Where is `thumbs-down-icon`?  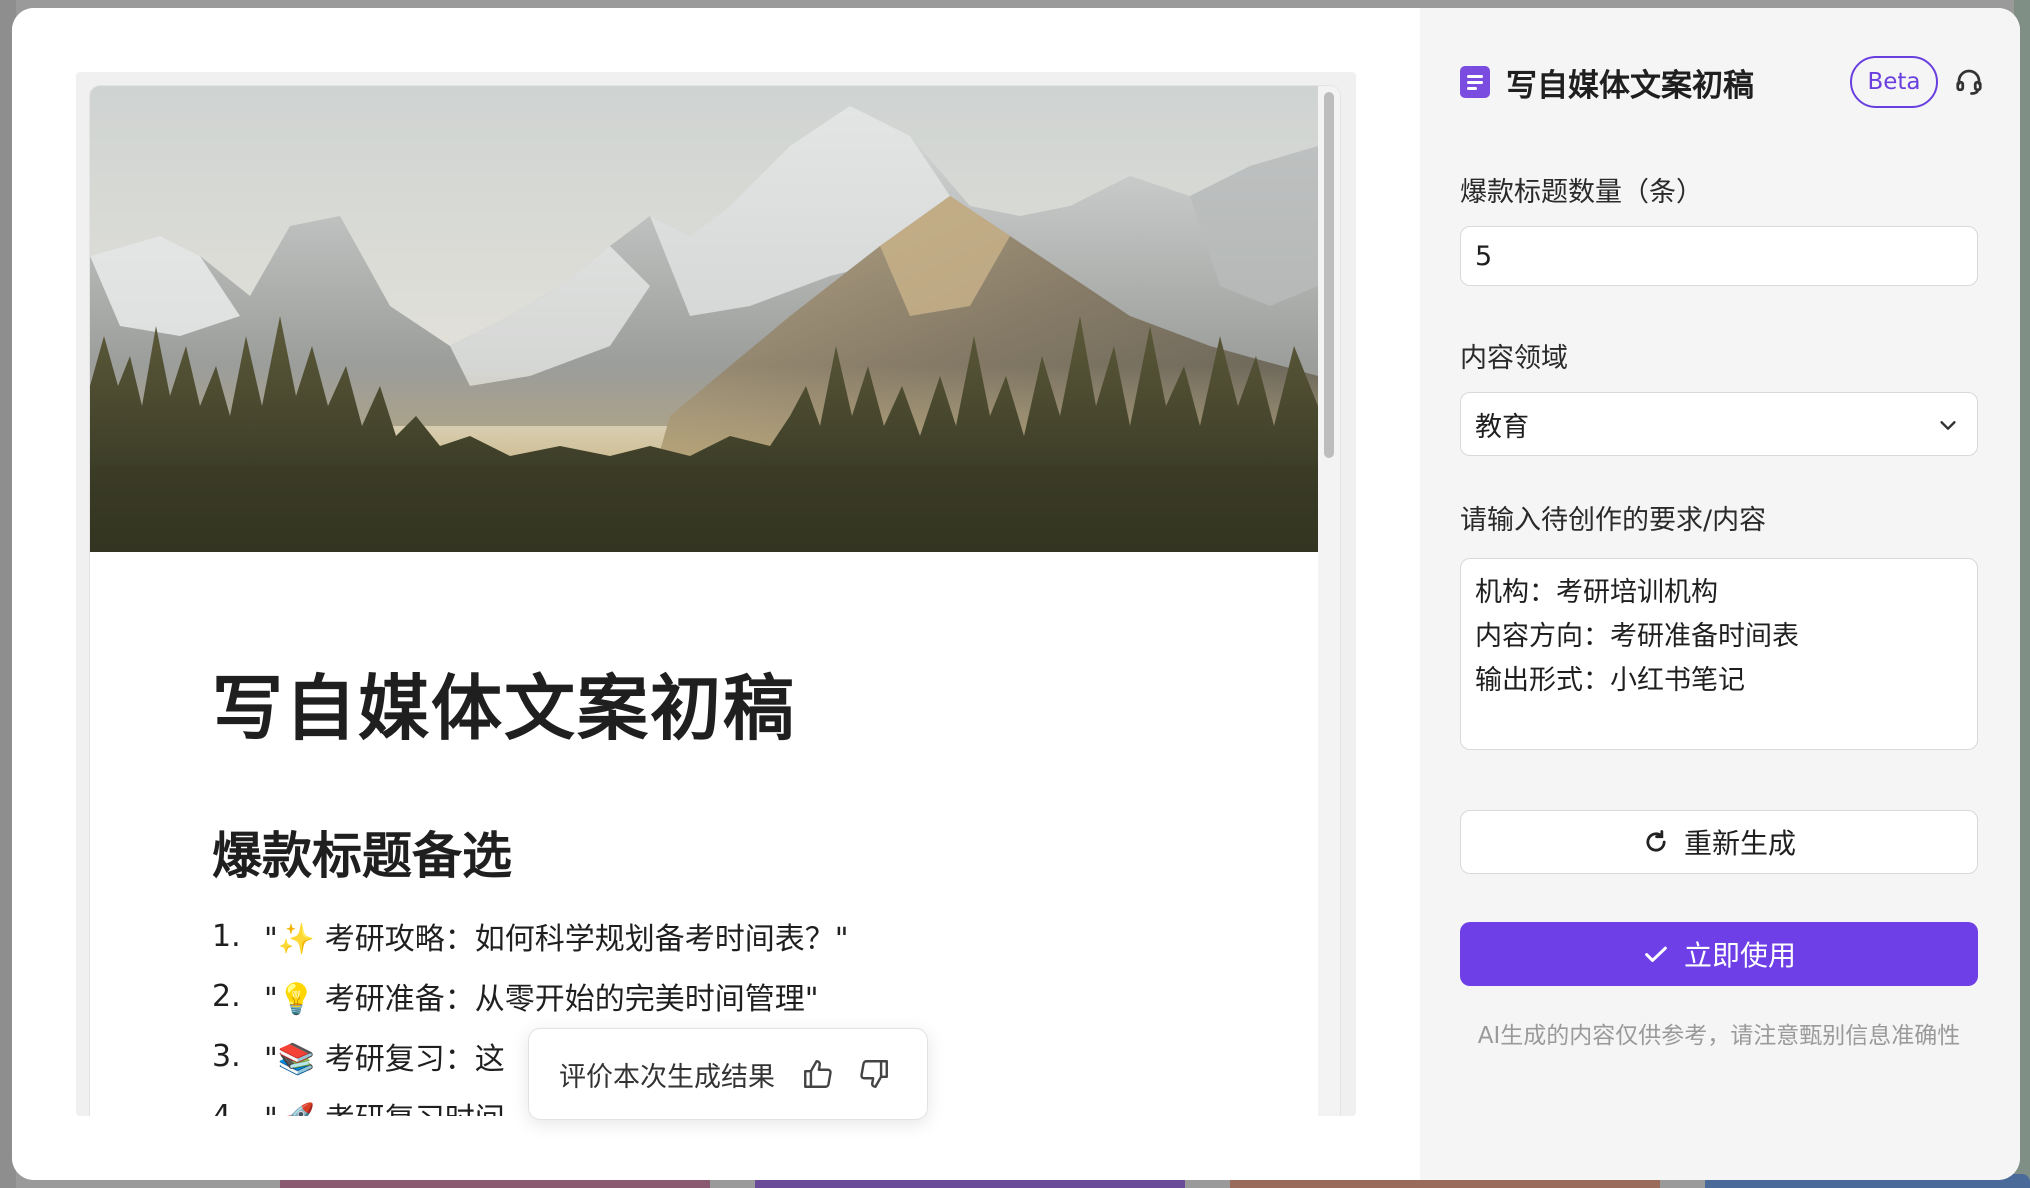
thumbs-down-icon is located at coordinates (874, 1074).